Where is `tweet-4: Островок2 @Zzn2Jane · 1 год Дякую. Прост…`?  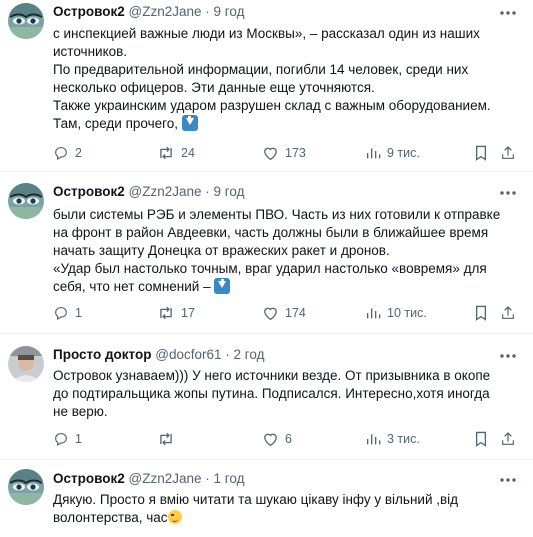
tweet-4: Островок2 @Zzn2Jane · 1 год Дякую. Прост… is located at coordinates (266, 498).